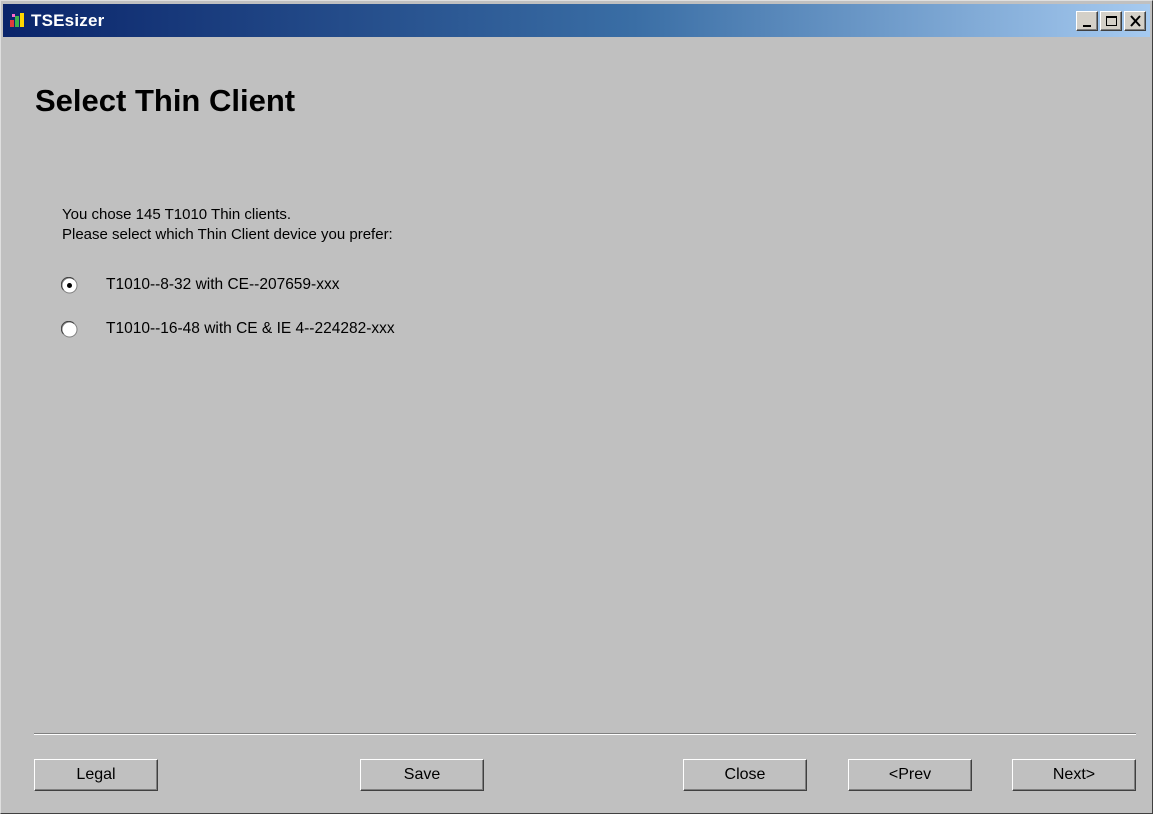 Image resolution: width=1153 pixels, height=814 pixels. I want to click on close-window-button, so click(1135, 21).